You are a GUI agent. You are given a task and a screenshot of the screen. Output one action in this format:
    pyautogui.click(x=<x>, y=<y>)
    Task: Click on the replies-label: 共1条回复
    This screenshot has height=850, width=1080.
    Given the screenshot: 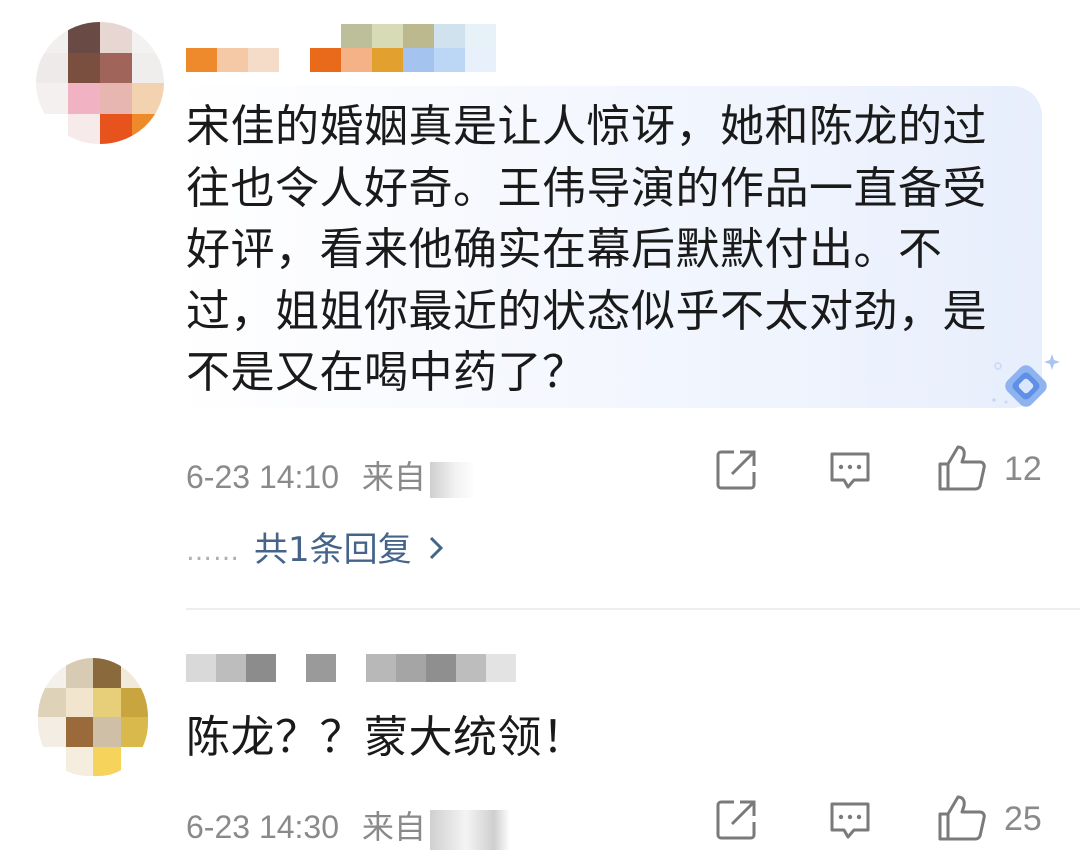 What is the action you would take?
    pyautogui.click(x=333, y=550)
    